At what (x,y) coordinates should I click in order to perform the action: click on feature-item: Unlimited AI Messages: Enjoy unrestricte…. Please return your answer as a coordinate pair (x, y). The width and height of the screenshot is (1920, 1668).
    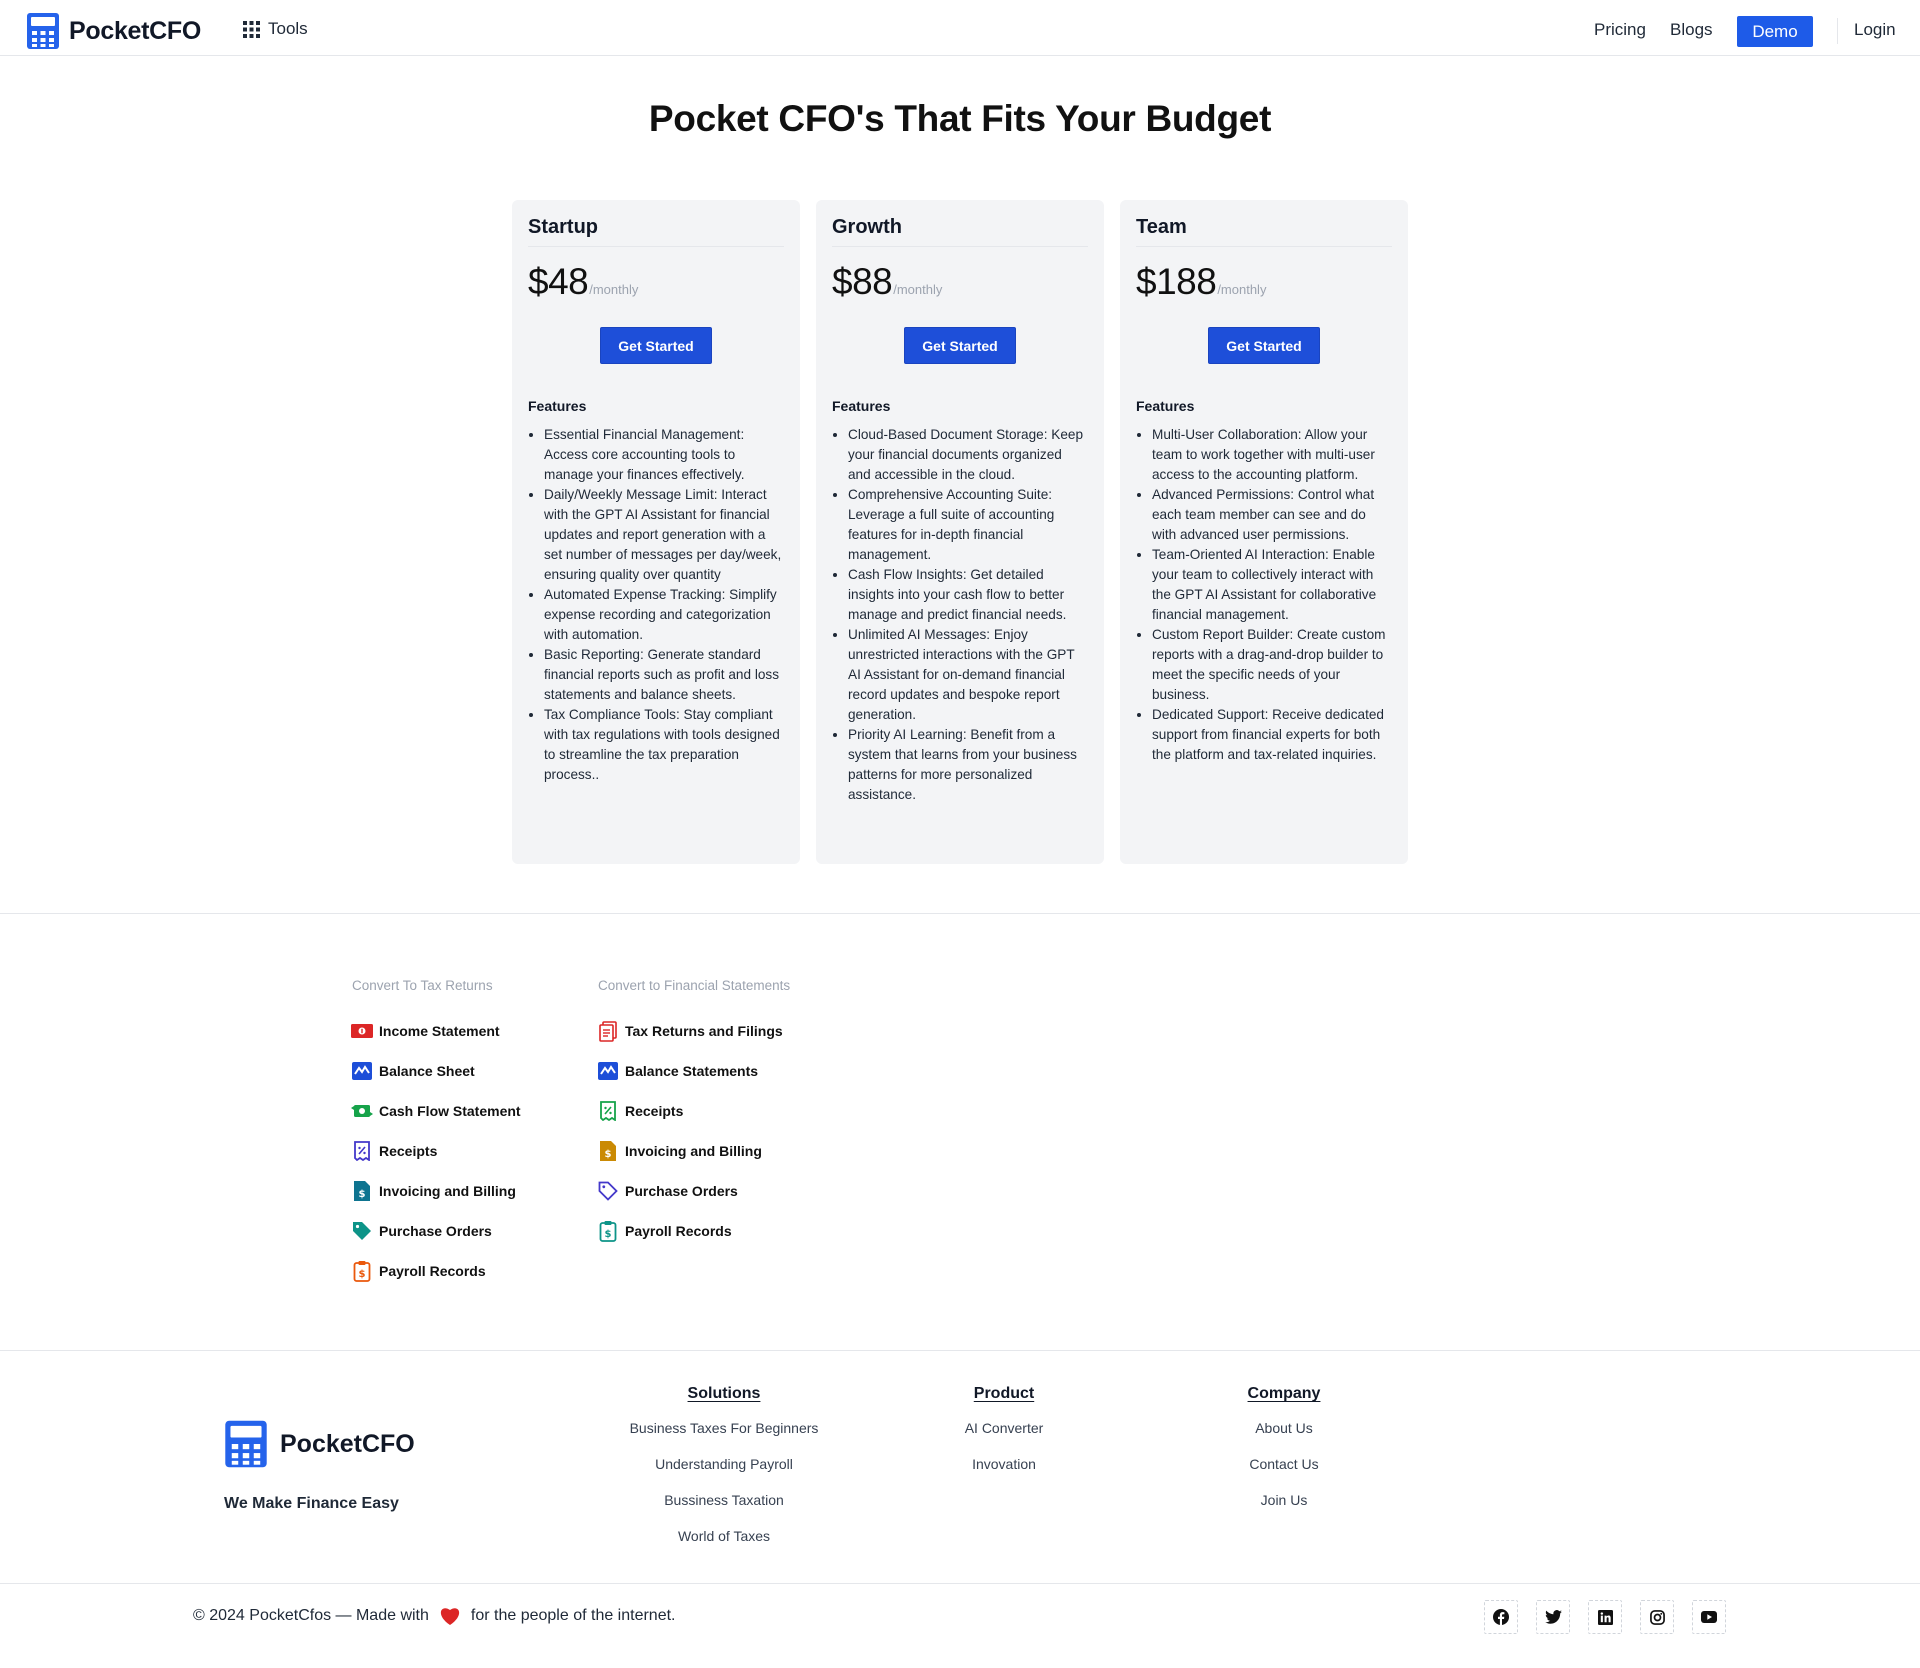
    Looking at the image, I should click on (968, 675).